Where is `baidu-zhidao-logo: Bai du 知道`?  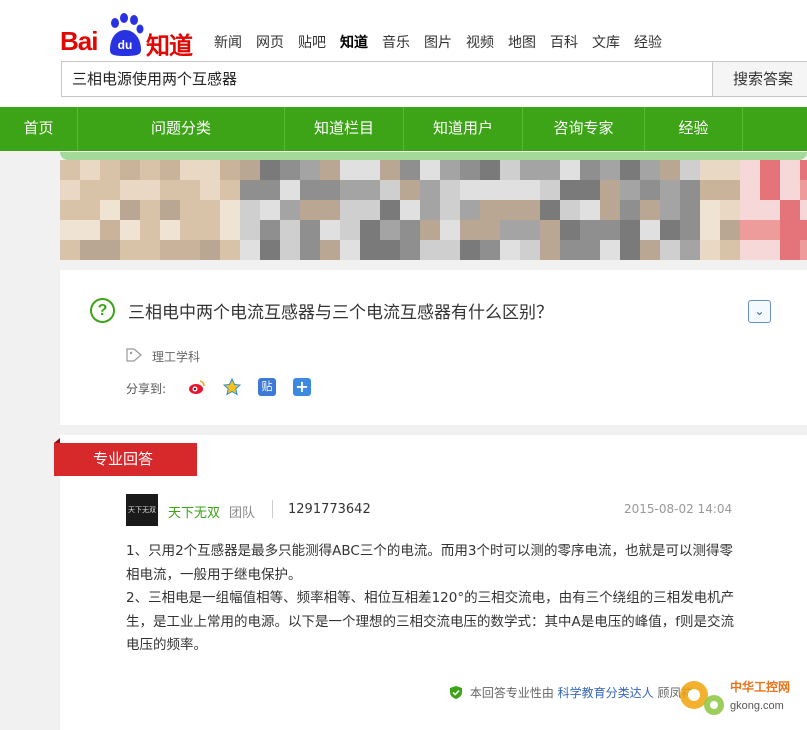 baidu-zhidao-logo: Bai du 知道 is located at coordinates (127, 36).